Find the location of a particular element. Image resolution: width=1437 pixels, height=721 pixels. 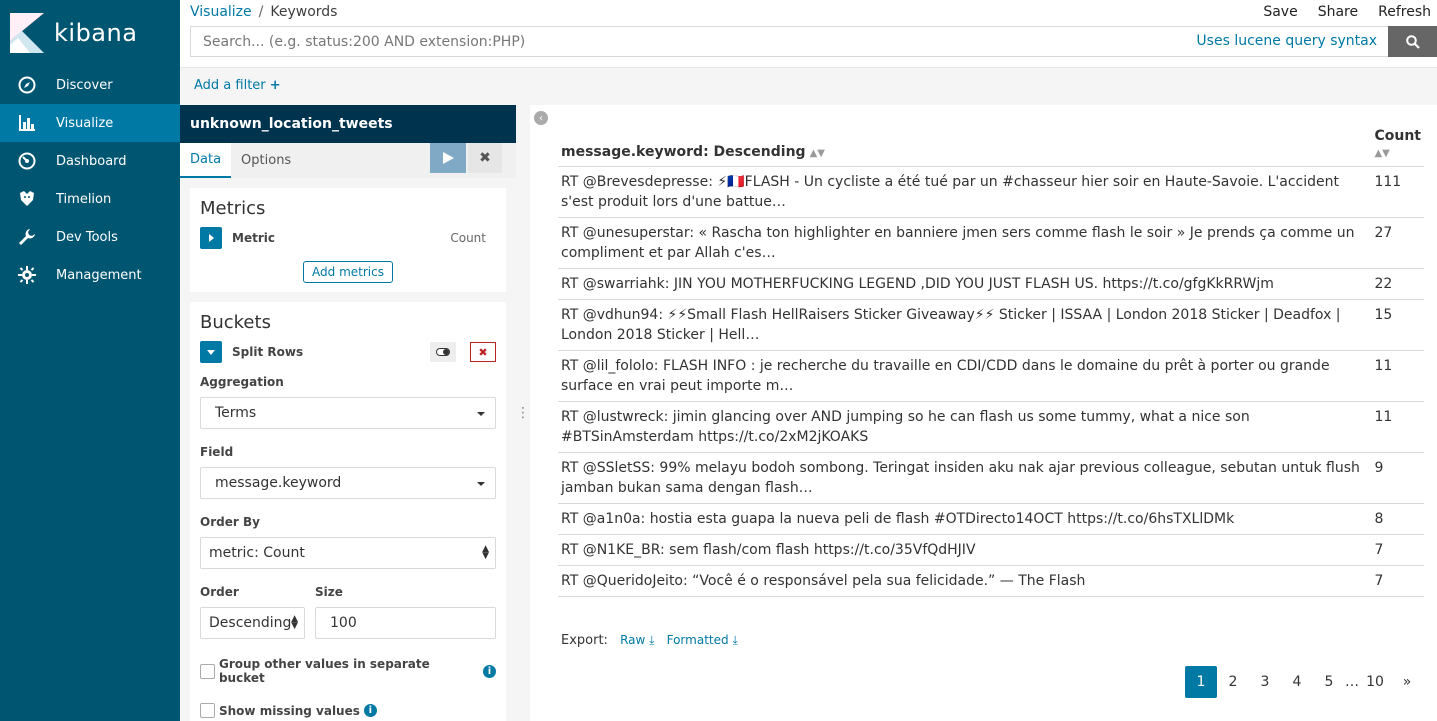

refresh-button: Refresh is located at coordinates (1404, 12).